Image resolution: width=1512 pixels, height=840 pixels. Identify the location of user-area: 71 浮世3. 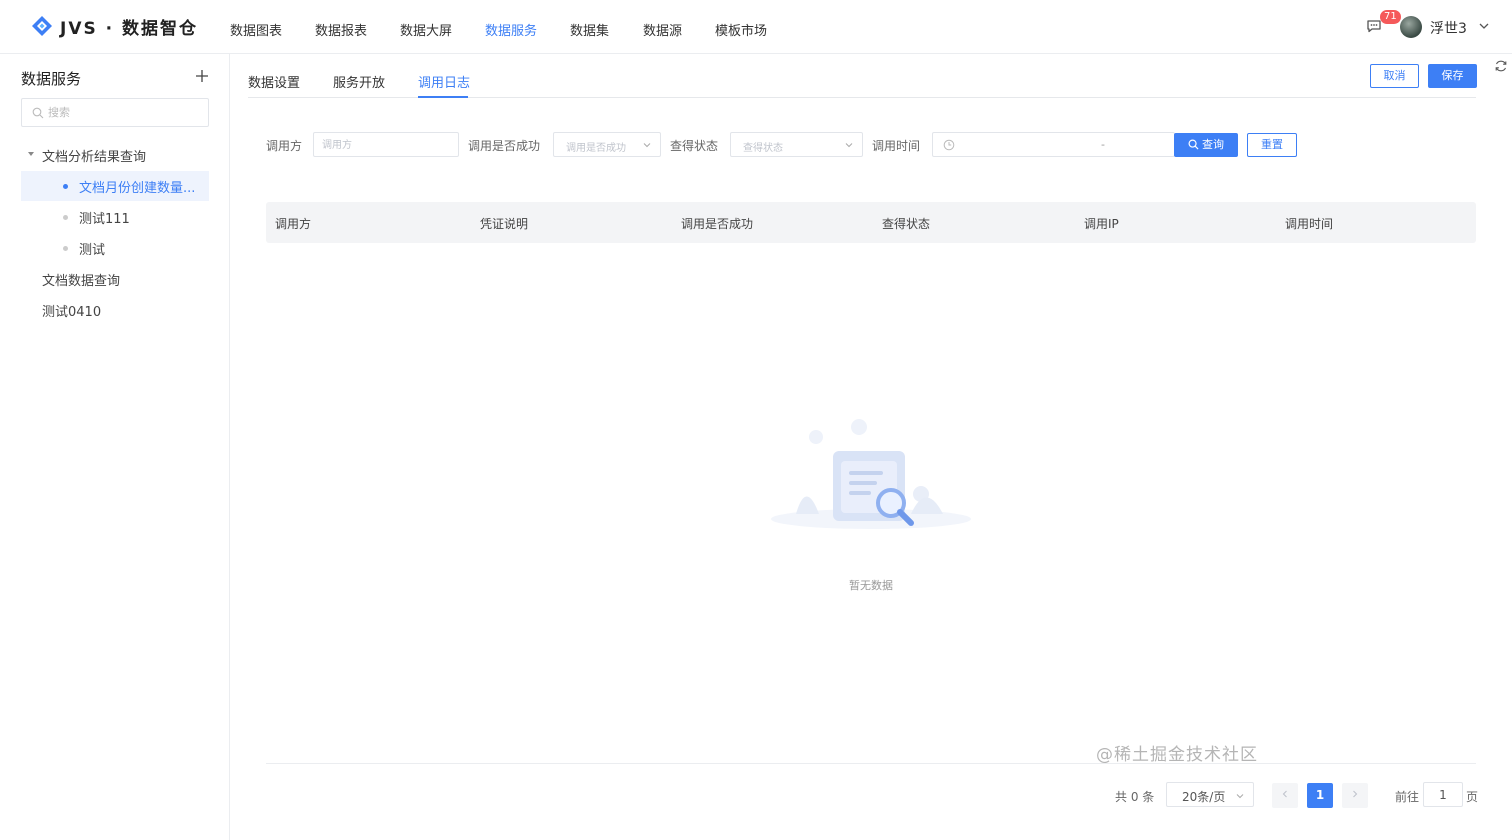
(1430, 26).